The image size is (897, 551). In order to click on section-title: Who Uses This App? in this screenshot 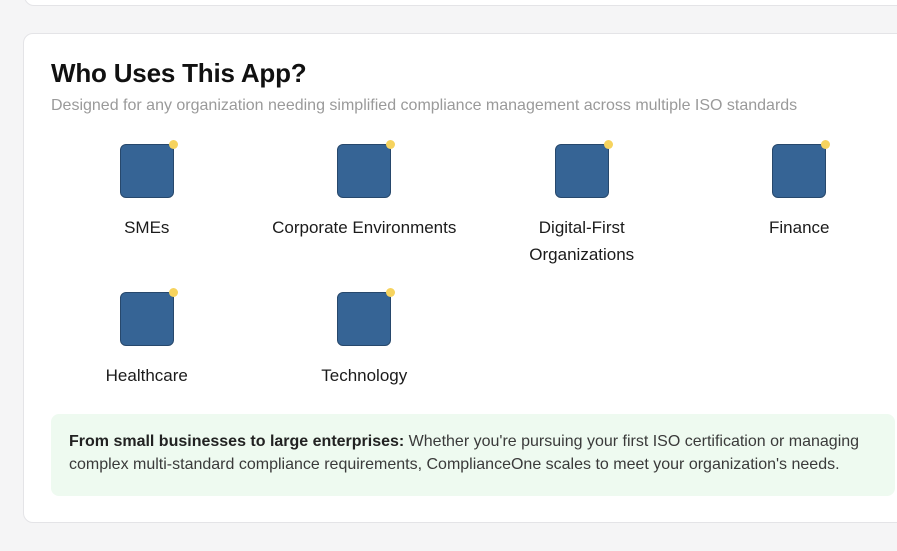, I will do `click(179, 73)`.